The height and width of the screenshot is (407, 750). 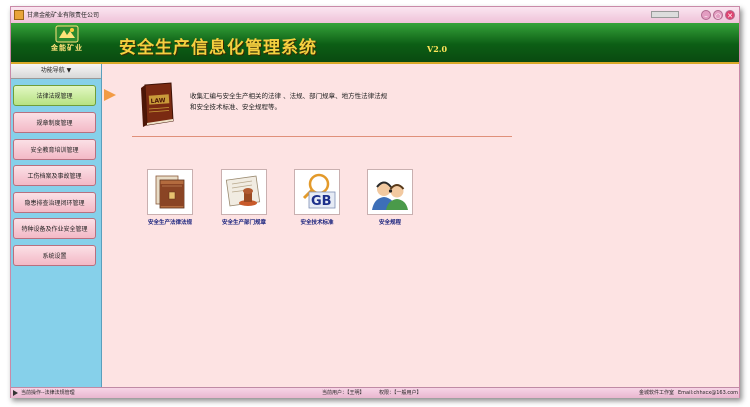 I want to click on status-operation: 当前操作--法律法规管理, so click(x=48, y=393).